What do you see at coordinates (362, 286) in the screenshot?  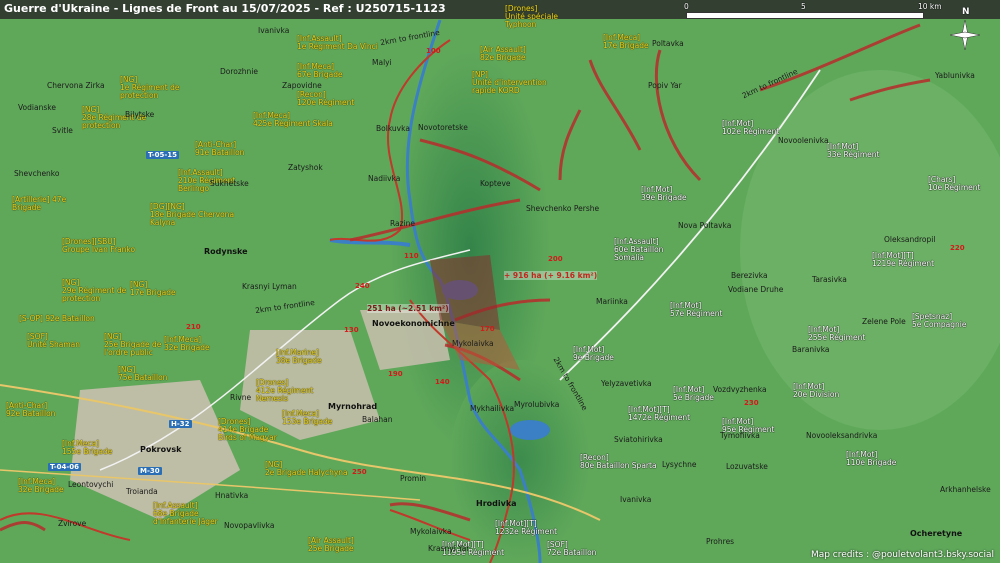 I see `road-number: 240` at bounding box center [362, 286].